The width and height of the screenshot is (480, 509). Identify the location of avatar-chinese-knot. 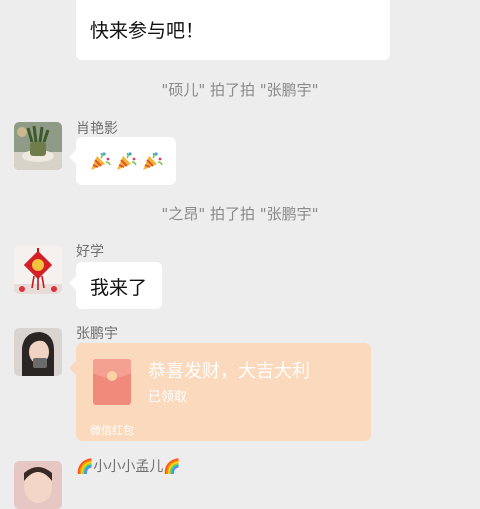
(38, 270).